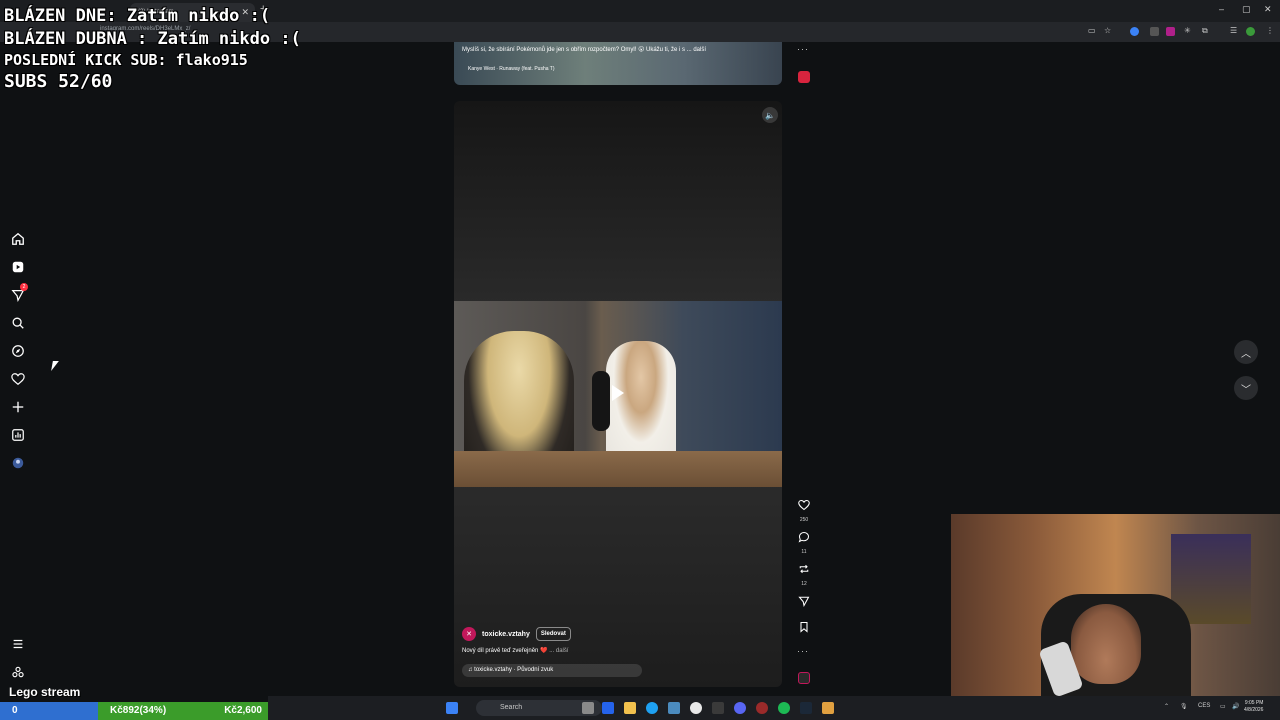 The width and height of the screenshot is (1280, 720). I want to click on volume-icon: 🔊, so click(1235, 706).